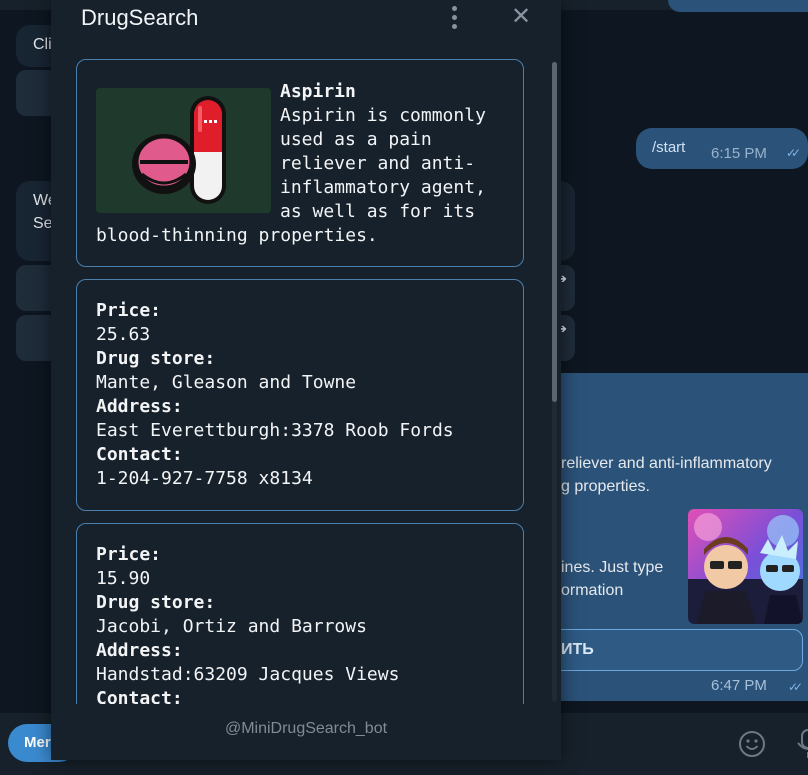 Image resolution: width=808 pixels, height=775 pixels. What do you see at coordinates (43, 223) in the screenshot?
I see `incoming-message-text: Se` at bounding box center [43, 223].